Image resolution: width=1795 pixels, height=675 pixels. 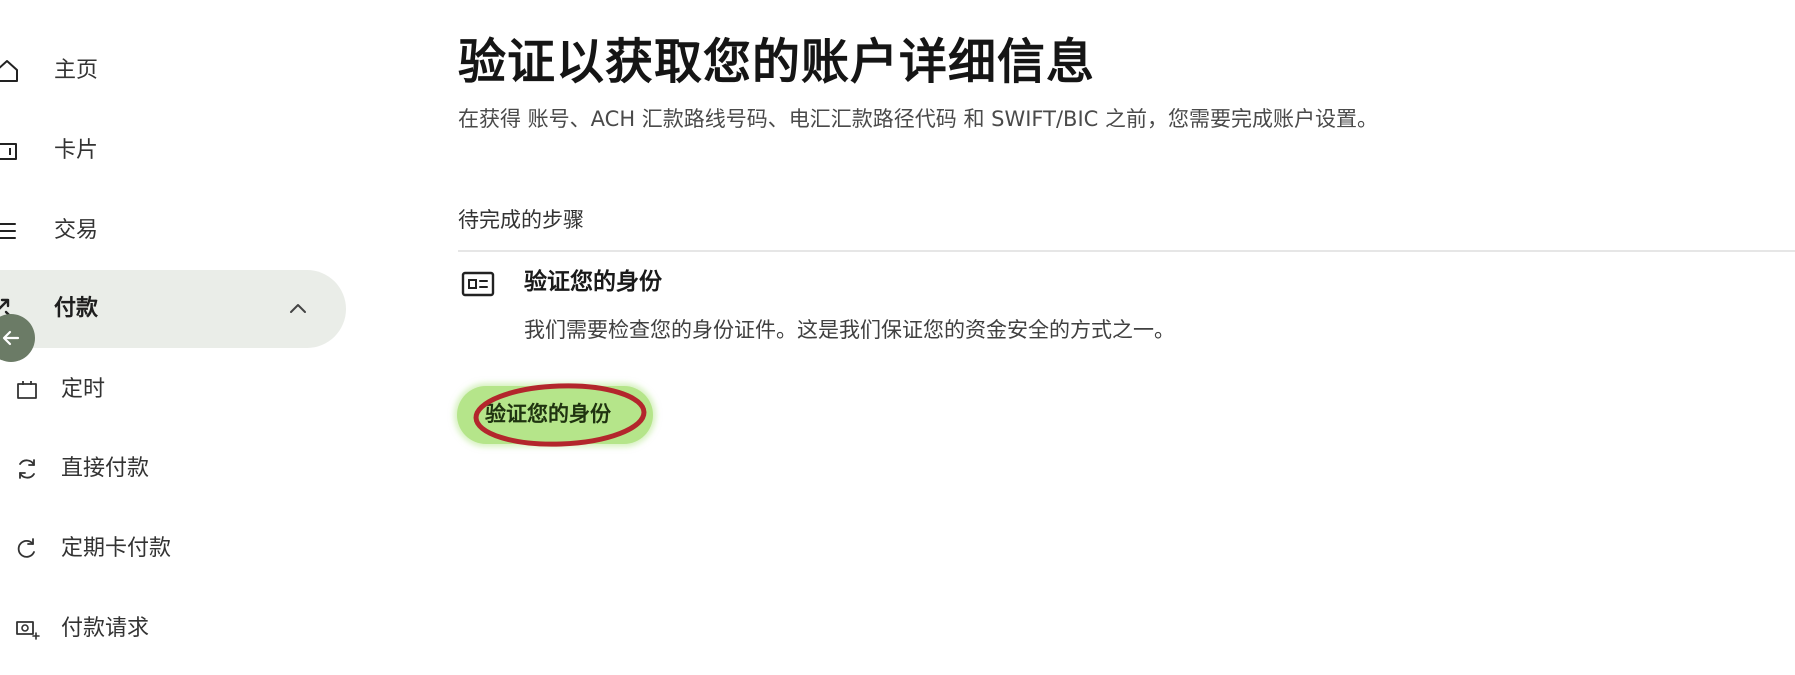 What do you see at coordinates (478, 284) in the screenshot?
I see `id-card-icon` at bounding box center [478, 284].